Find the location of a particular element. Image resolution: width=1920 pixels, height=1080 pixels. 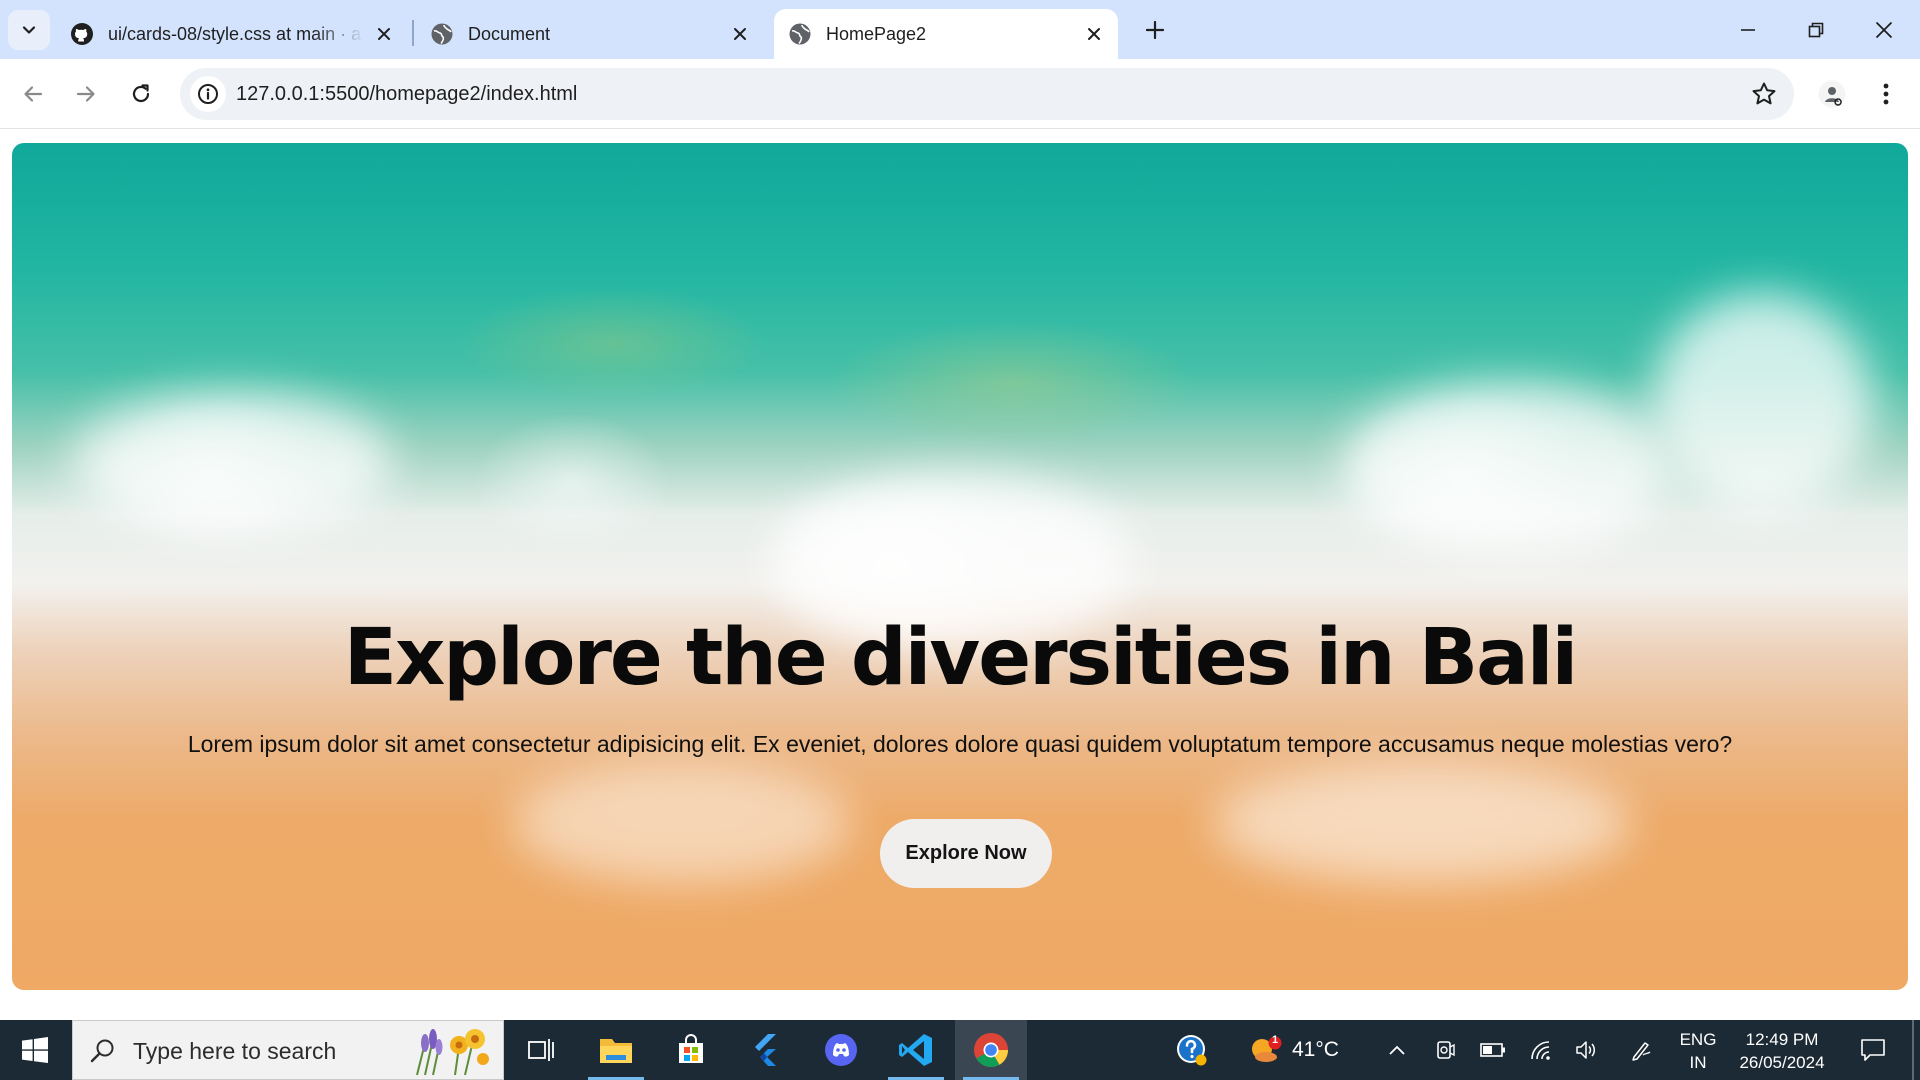

tab-homepage2: HomePage2 is located at coordinates (946, 34).